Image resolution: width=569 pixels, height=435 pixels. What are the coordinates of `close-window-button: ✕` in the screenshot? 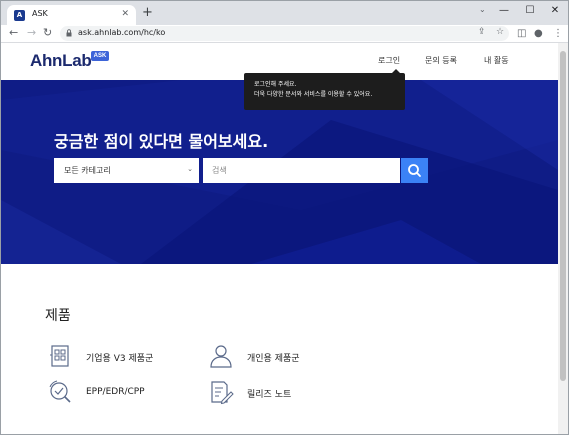 It's located at (555, 11).